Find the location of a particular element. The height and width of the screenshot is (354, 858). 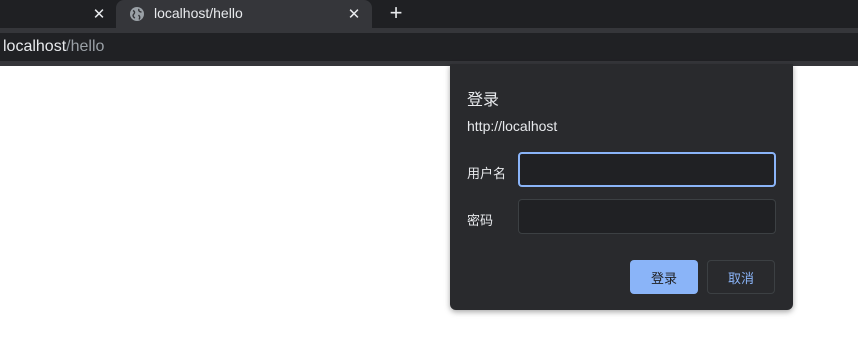

address-bar: localhost/hello is located at coordinates (429, 47).